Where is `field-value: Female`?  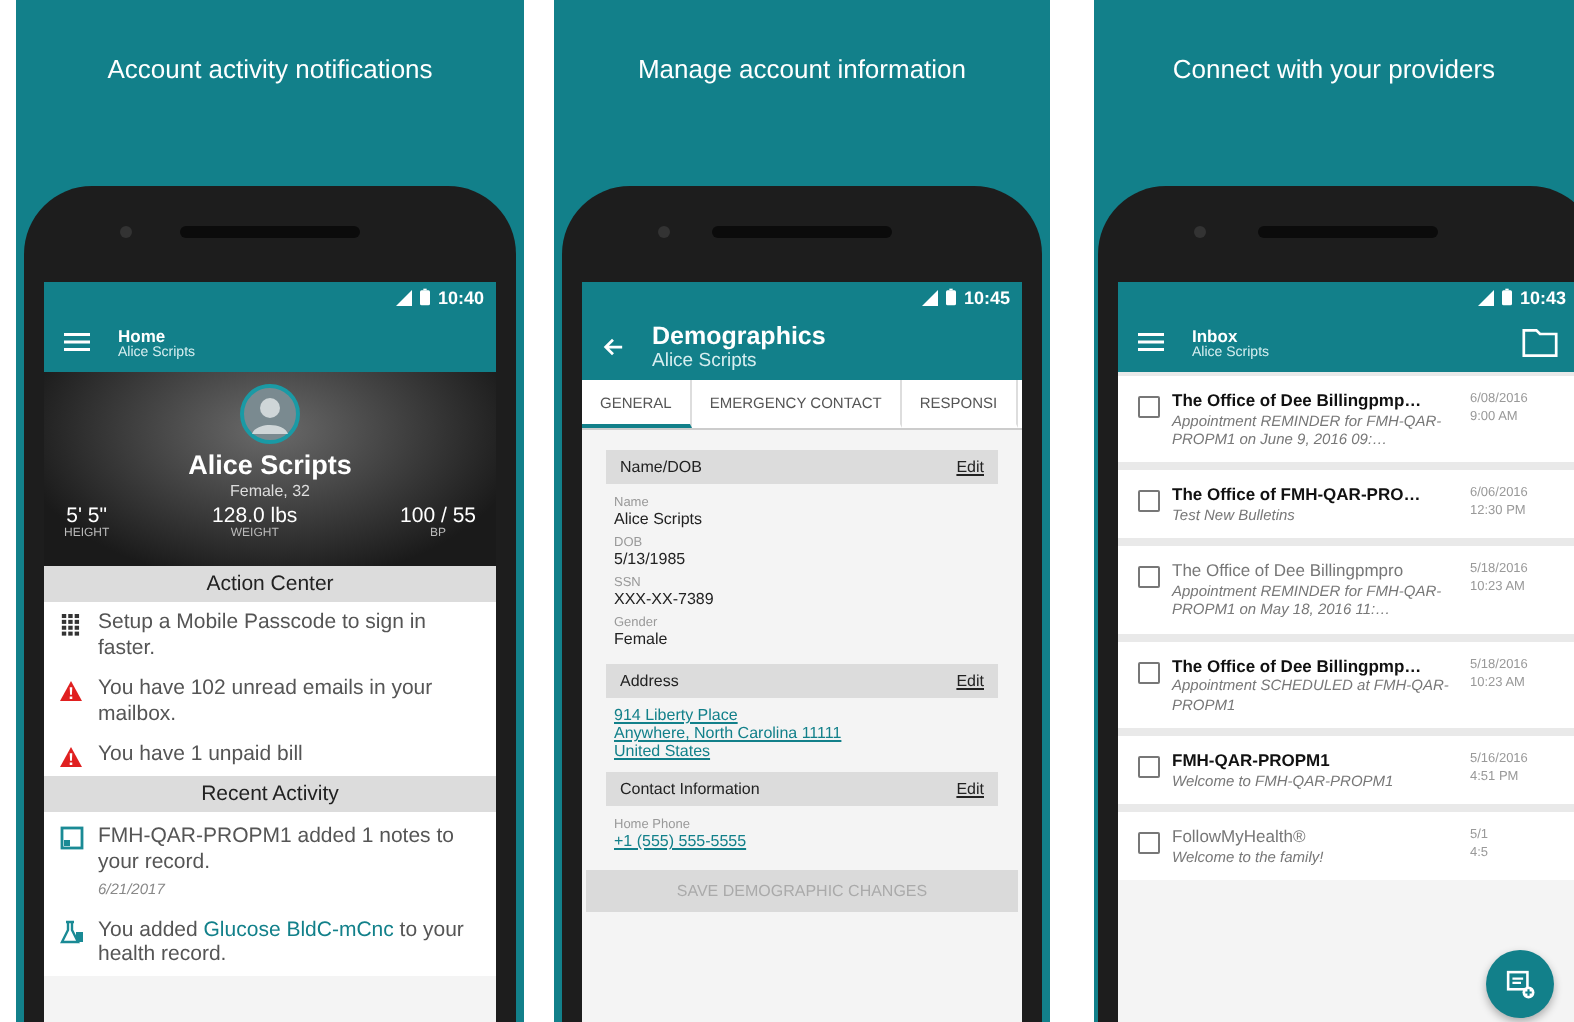
field-value: Female is located at coordinates (642, 639).